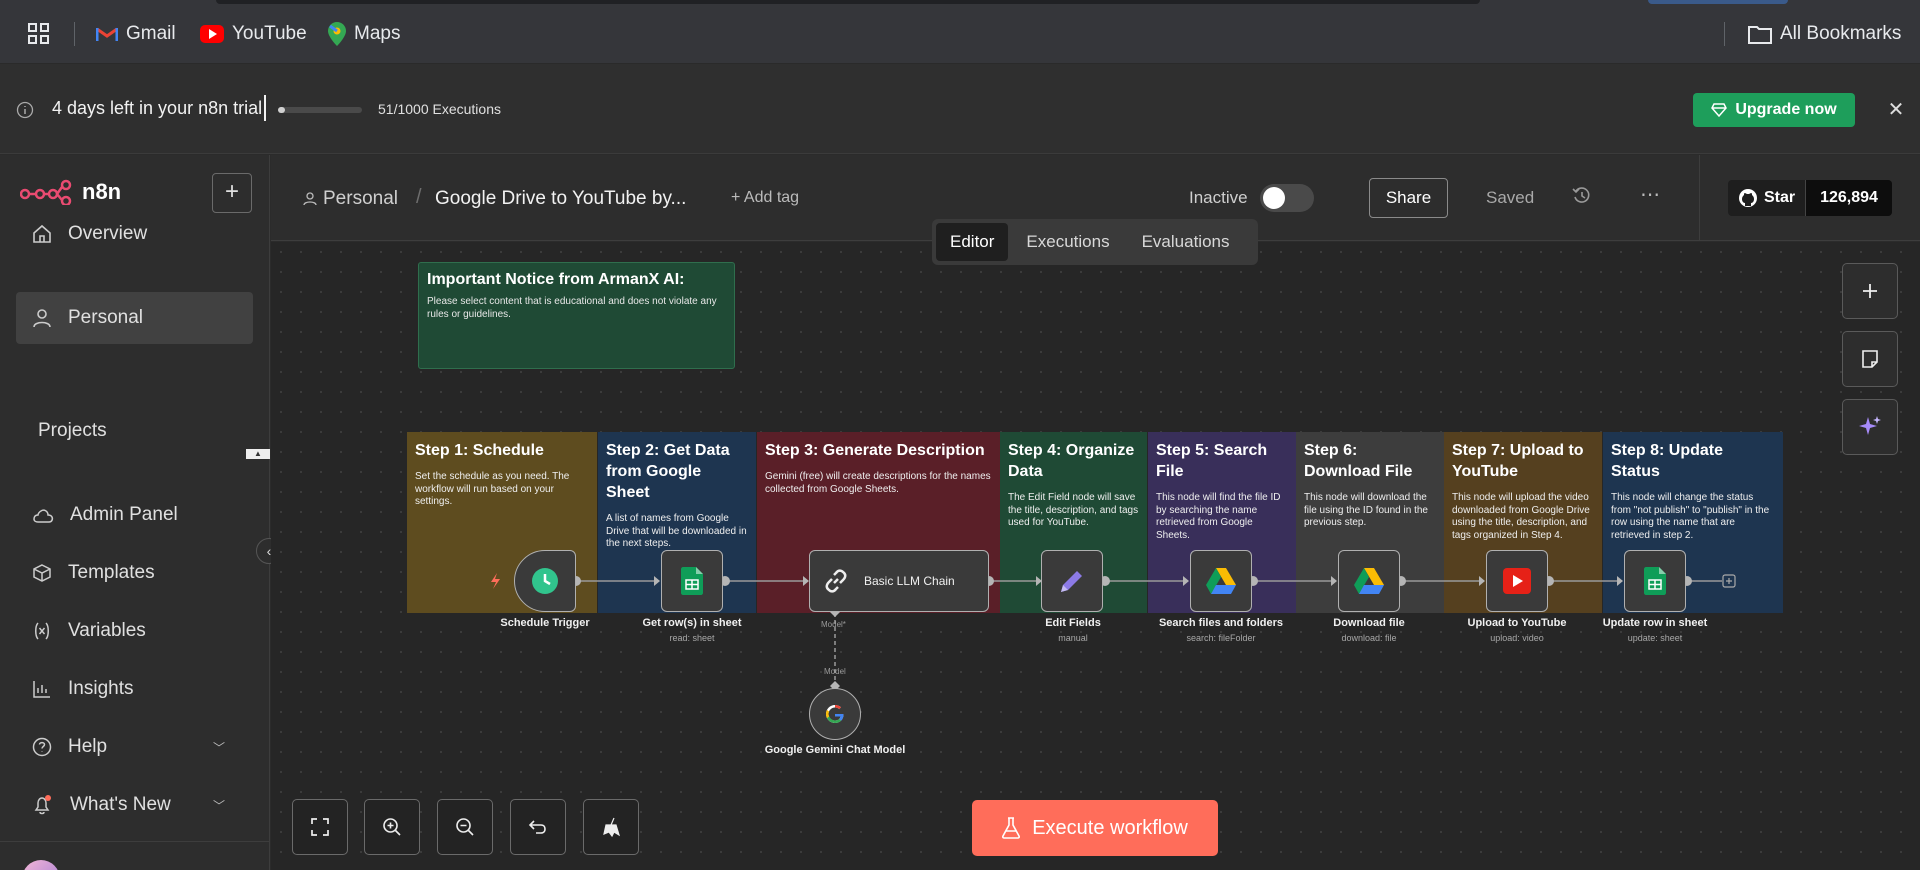  I want to click on sidebar-item-insights: Insights, so click(134, 689).